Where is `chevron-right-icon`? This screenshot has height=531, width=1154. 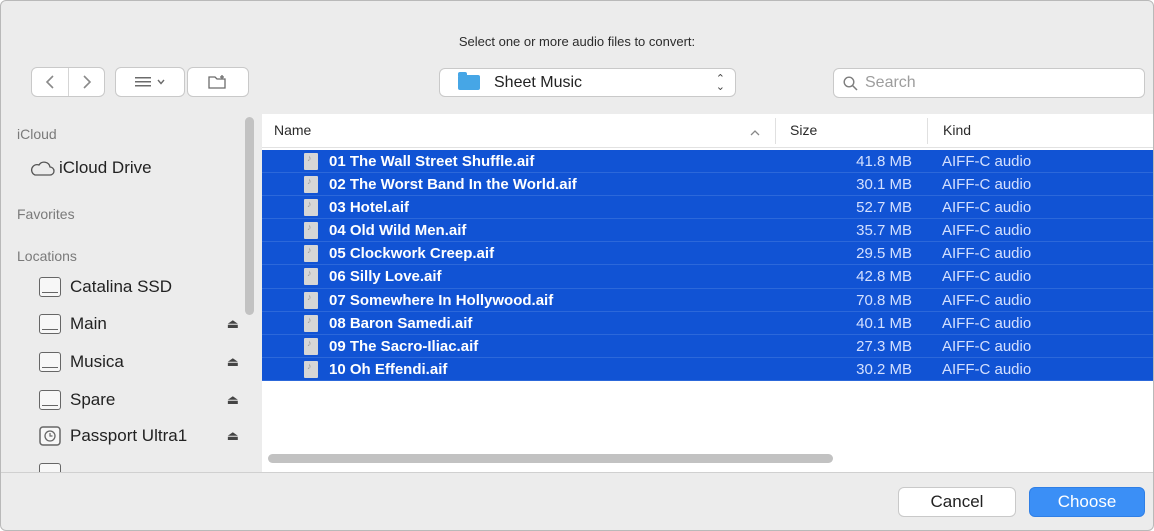 chevron-right-icon is located at coordinates (86, 82).